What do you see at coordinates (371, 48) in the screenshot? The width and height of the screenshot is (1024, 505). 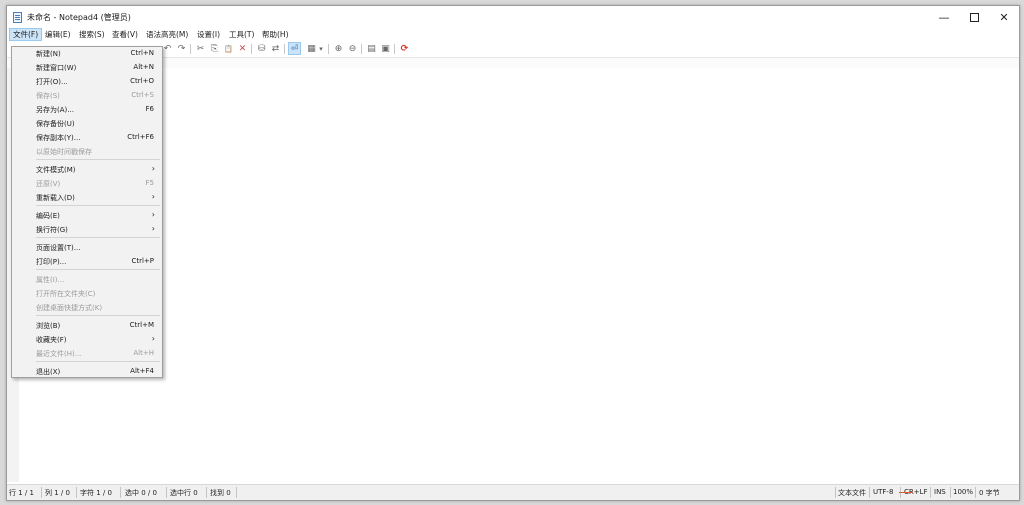 I see `settings-icon: ▤` at bounding box center [371, 48].